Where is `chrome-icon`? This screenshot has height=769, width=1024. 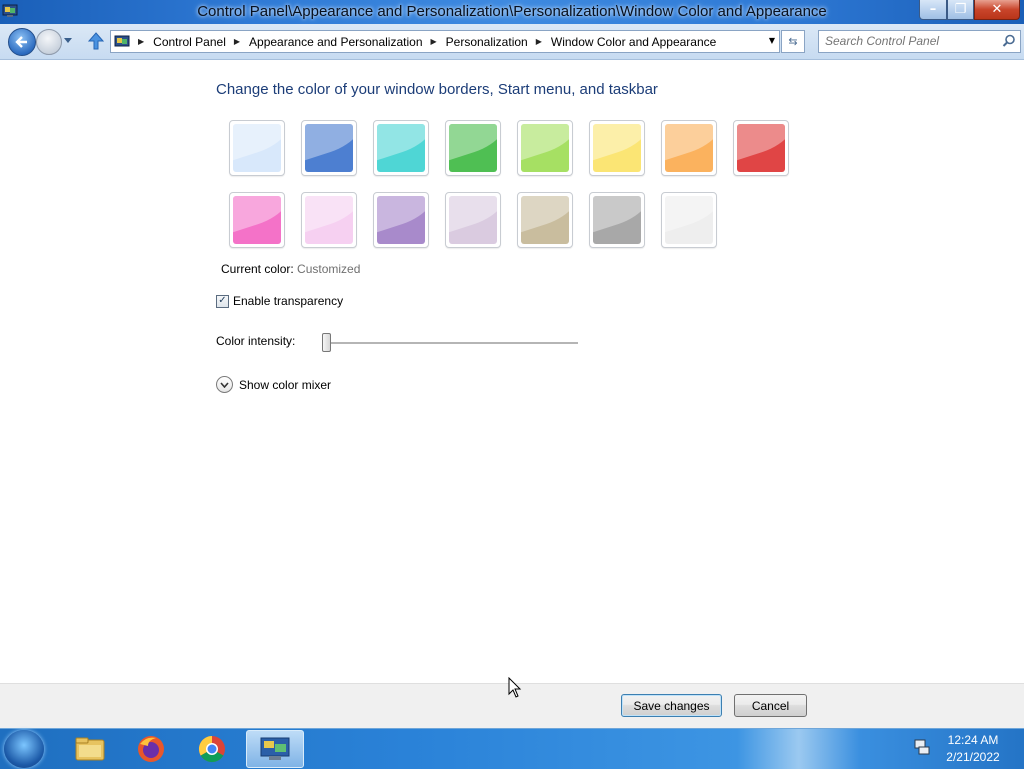 chrome-icon is located at coordinates (211, 749).